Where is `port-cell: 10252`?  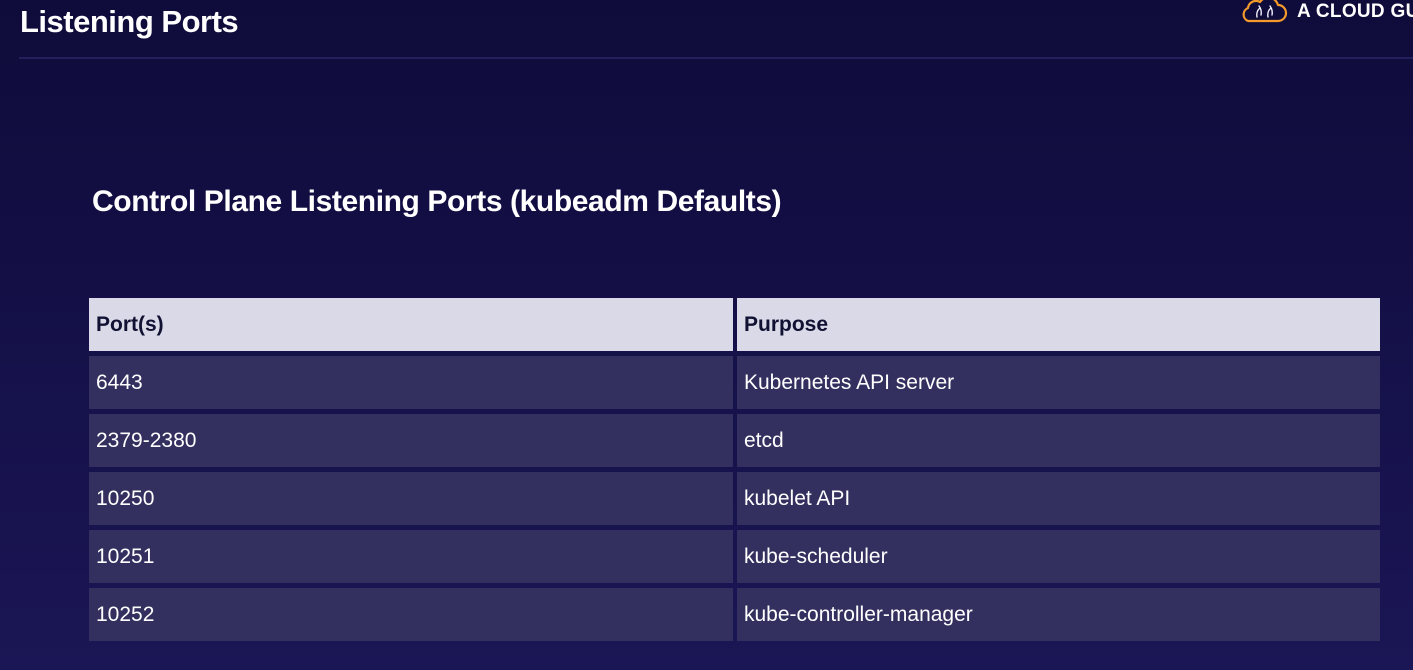
port-cell: 10252 is located at coordinates (411, 614).